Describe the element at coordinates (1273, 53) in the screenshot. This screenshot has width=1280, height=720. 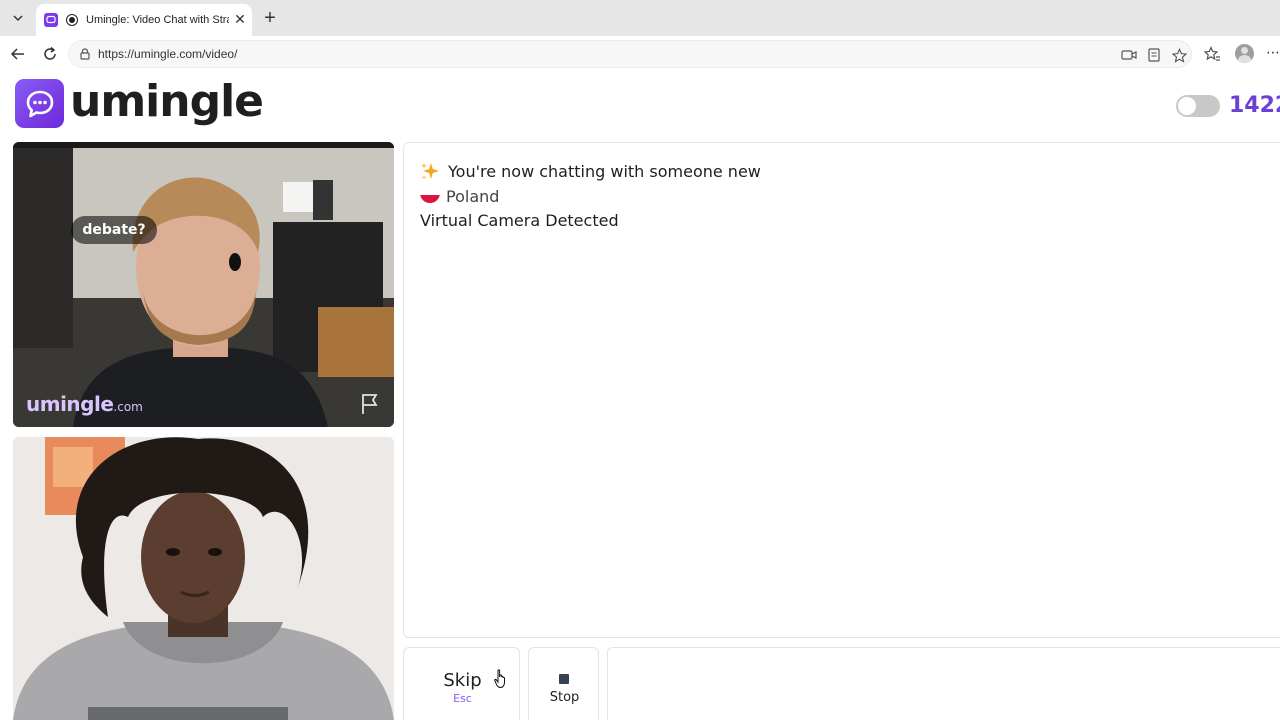
I see `more-options-button: ⋯` at that location.